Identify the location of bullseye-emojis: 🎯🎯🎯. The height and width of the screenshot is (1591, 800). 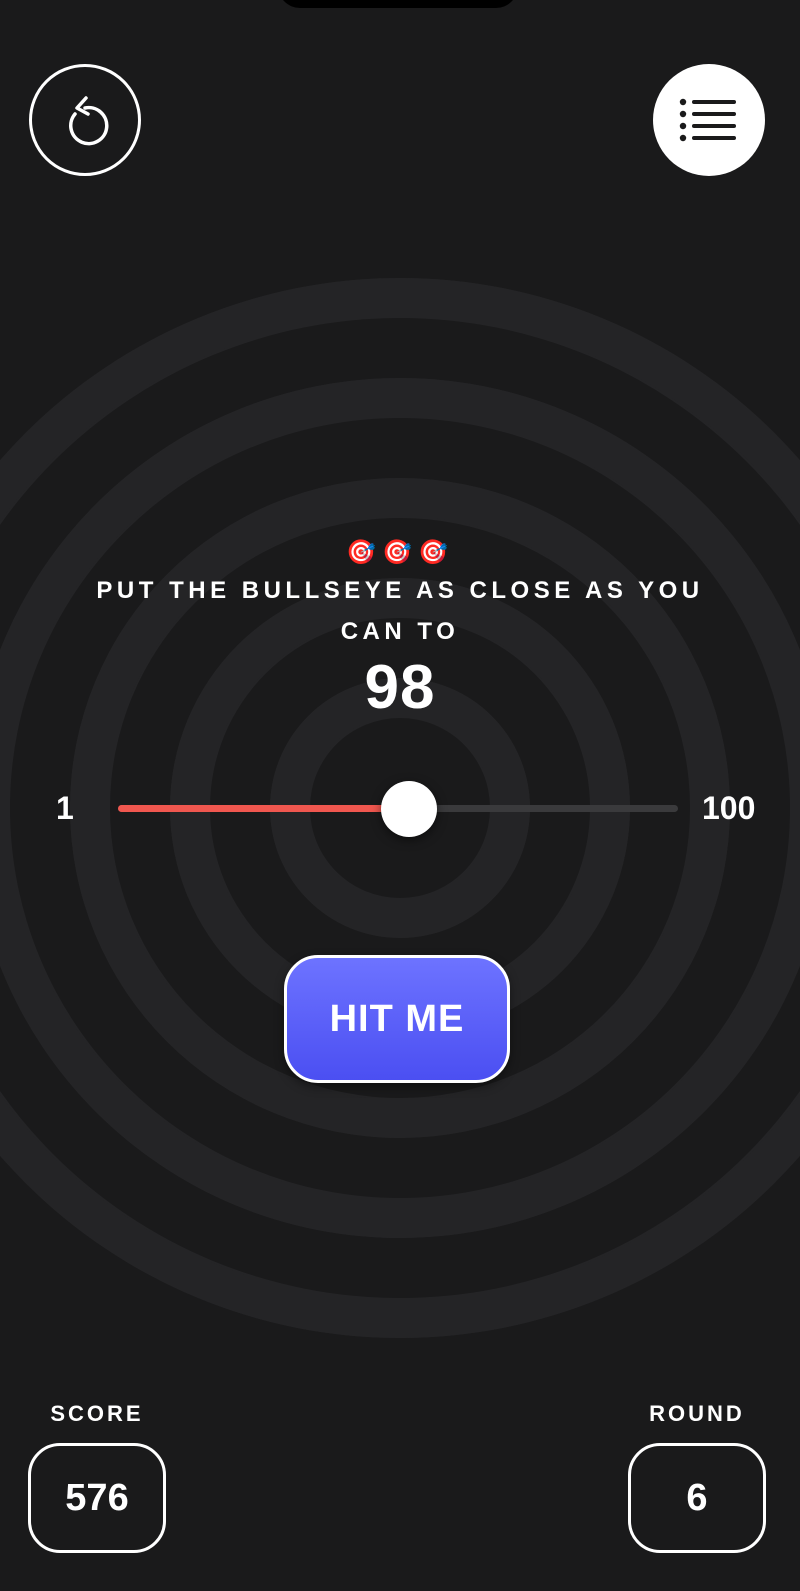
(400, 552).